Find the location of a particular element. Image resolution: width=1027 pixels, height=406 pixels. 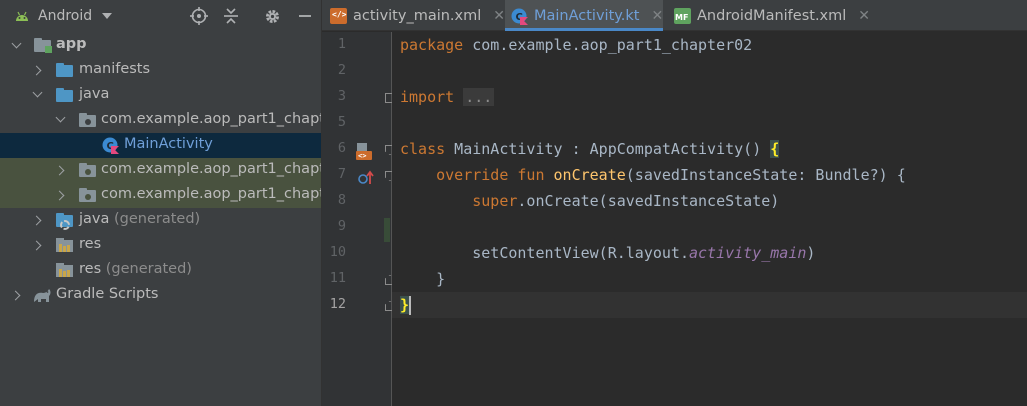

line-number: 3 is located at coordinates (341, 96).